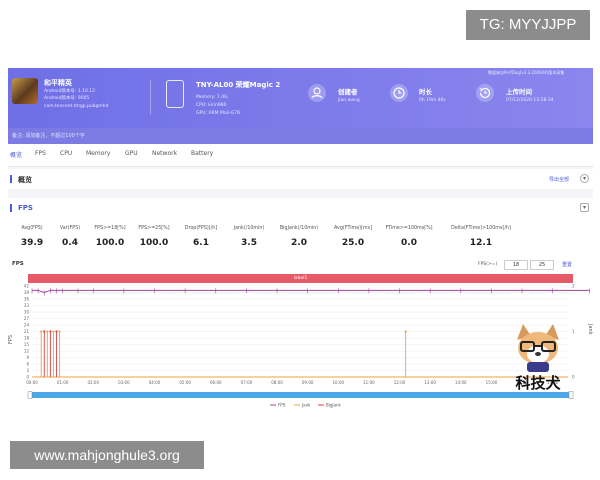 Image resolution: width=600 pixels, height=480 pixels. I want to click on upload-label: 上传时间, so click(519, 92).